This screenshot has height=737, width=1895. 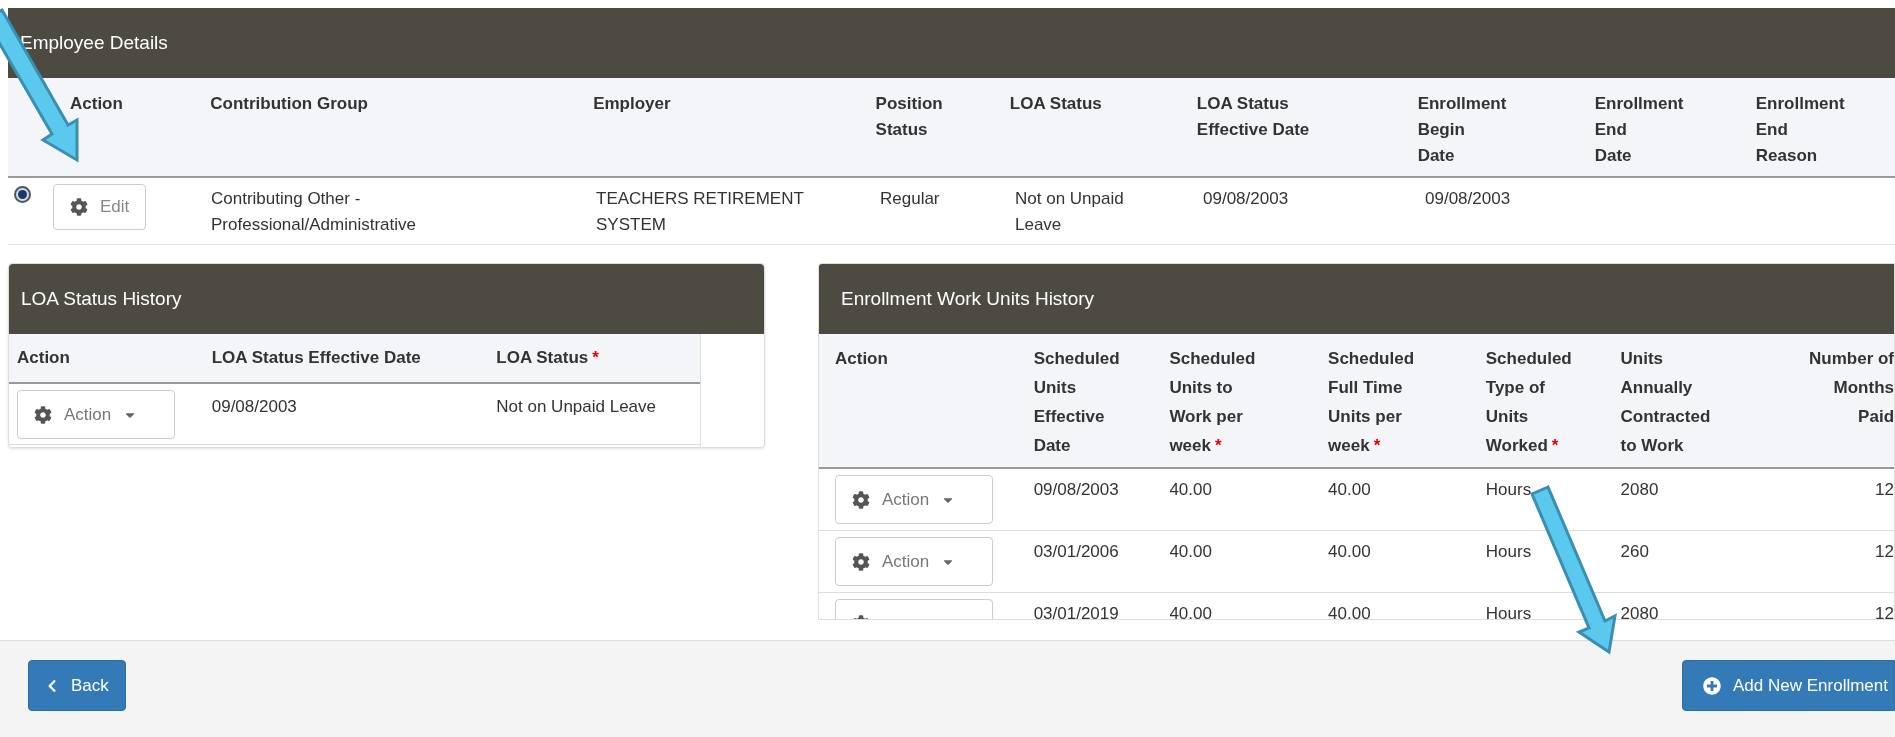 What do you see at coordinates (1529, 402) in the screenshot?
I see `column-header: Scheduled Type of Units Worked *` at bounding box center [1529, 402].